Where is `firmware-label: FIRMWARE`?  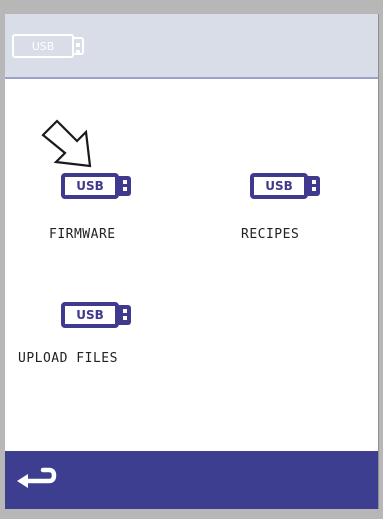
firmware-label: FIRMWARE is located at coordinates (82, 234).